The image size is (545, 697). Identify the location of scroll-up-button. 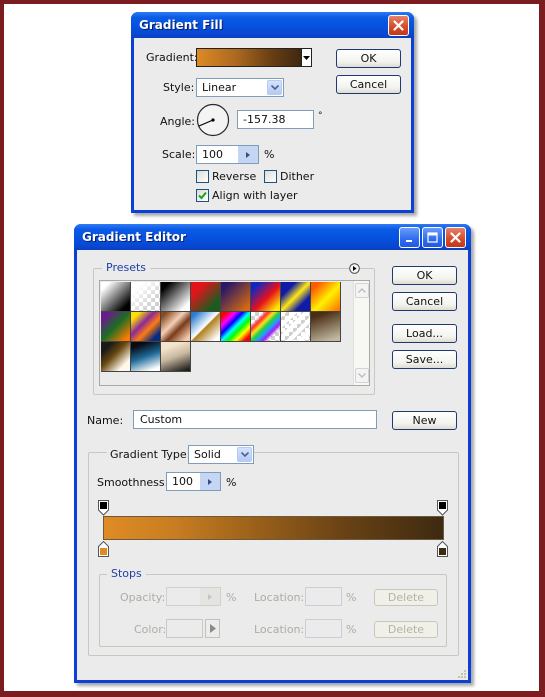
(362, 290).